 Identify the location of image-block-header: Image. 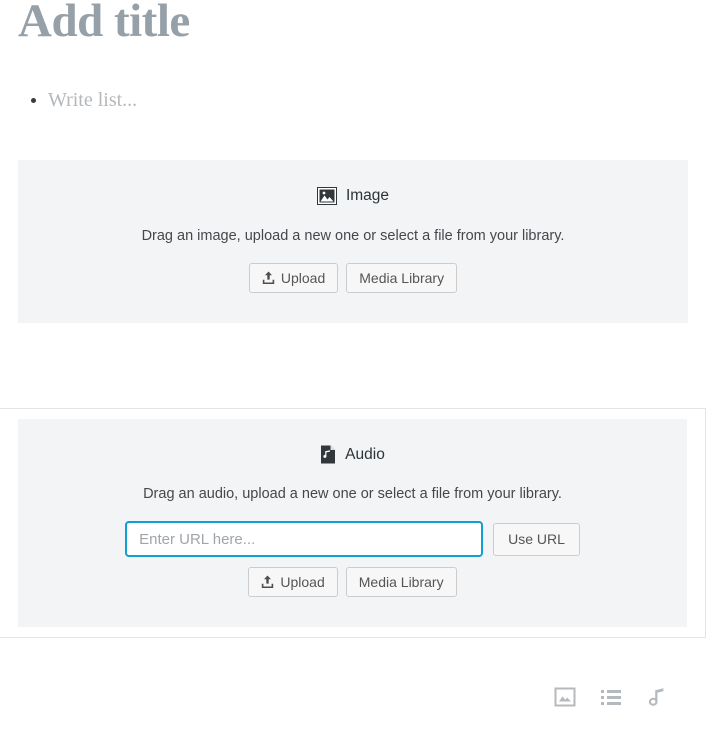
(353, 196).